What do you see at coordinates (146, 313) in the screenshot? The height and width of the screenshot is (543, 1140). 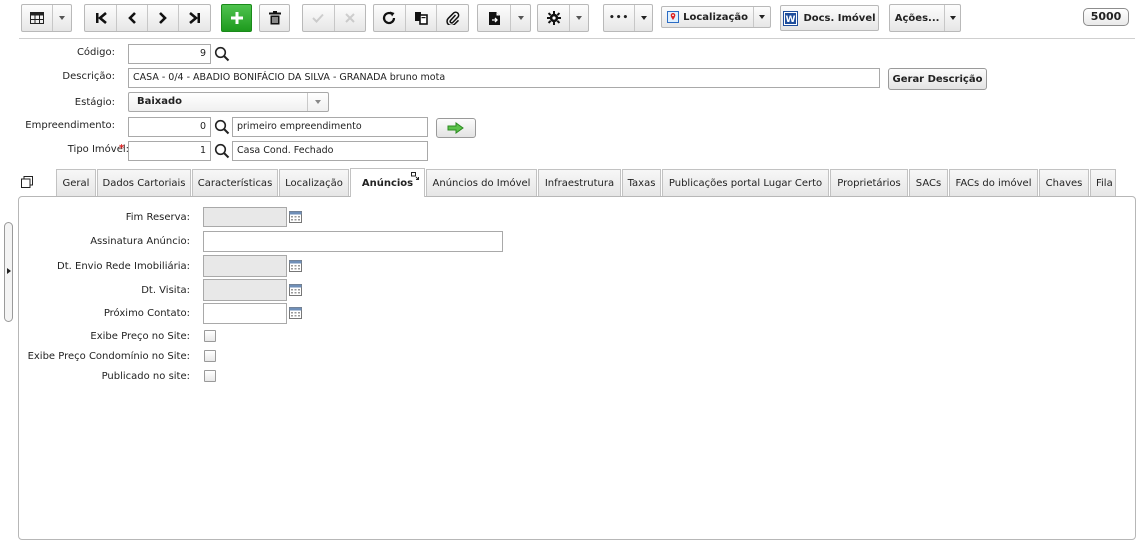 I see `proximo-contato-label: Próximo Contato:` at bounding box center [146, 313].